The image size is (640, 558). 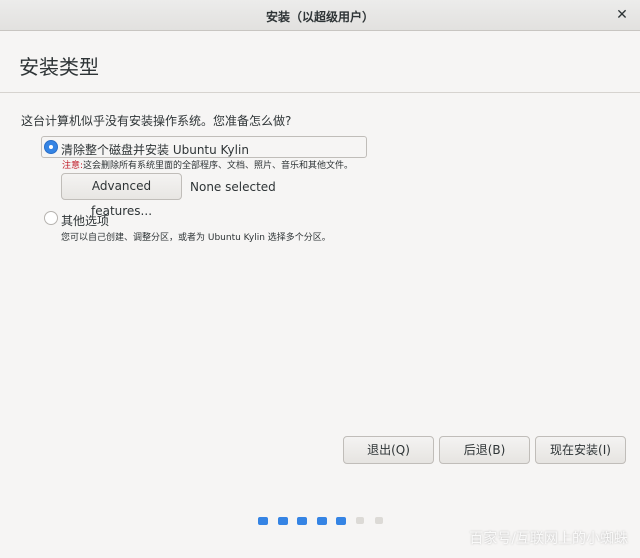 What do you see at coordinates (155, 149) in the screenshot?
I see `erase-disk-label: 清除整个磁盘并安装 Ubuntu Kylin` at bounding box center [155, 149].